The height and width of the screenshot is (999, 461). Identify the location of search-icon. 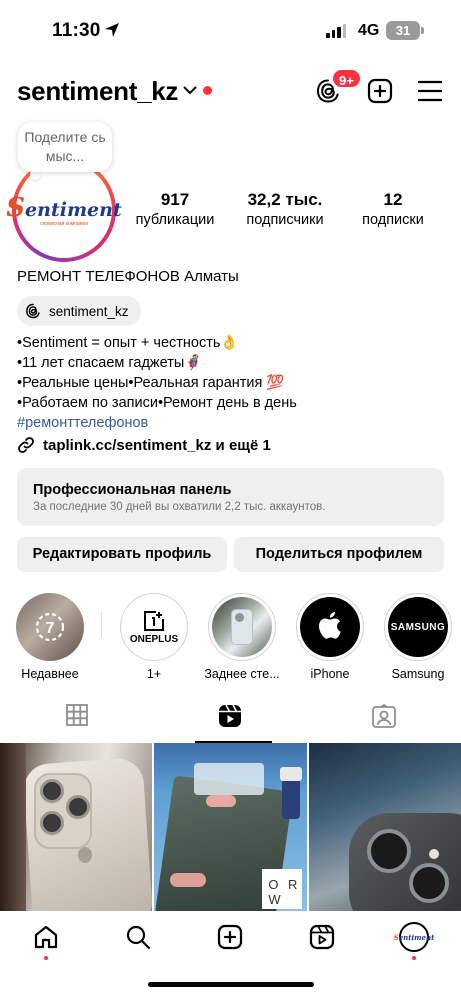
(138, 937).